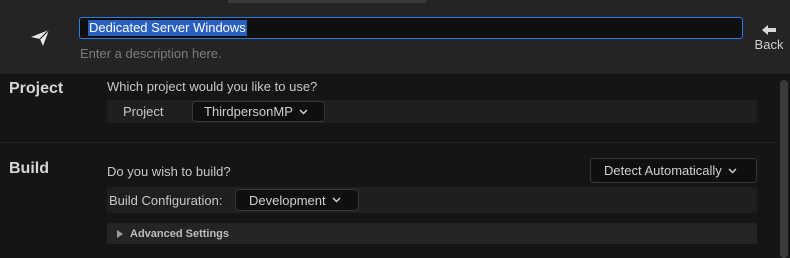 The width and height of the screenshot is (790, 258). Describe the element at coordinates (432, 200) in the screenshot. I see `build-config-row: Build Configuration: Development` at that location.